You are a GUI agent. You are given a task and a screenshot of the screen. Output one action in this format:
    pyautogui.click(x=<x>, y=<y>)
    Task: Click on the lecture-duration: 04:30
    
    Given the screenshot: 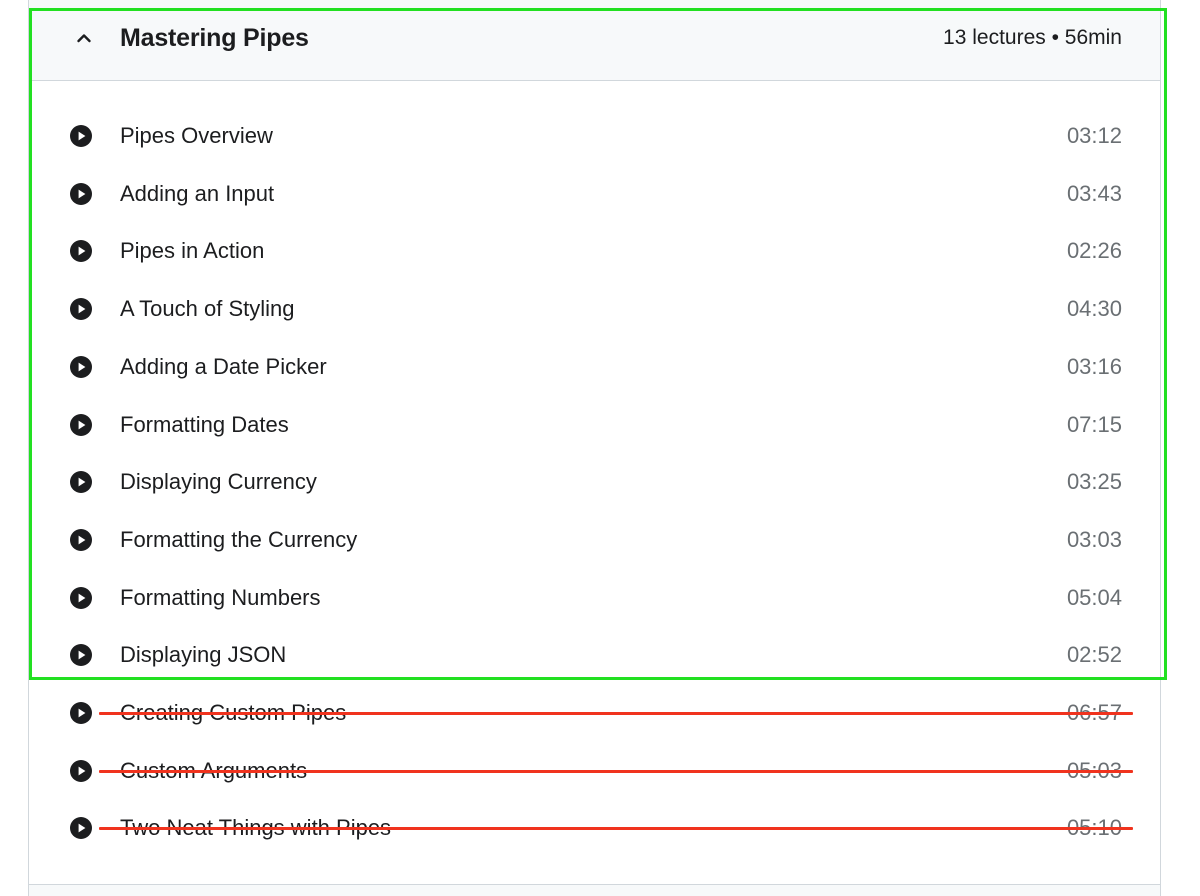 What is the action you would take?
    pyautogui.click(x=1094, y=308)
    